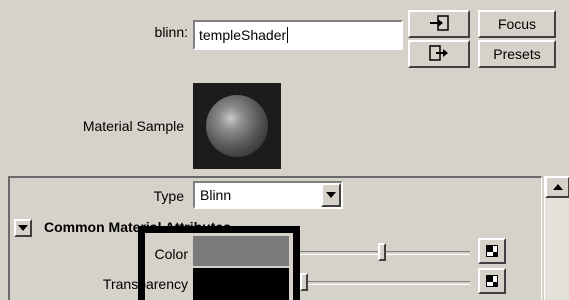 The height and width of the screenshot is (300, 569). What do you see at coordinates (304, 282) in the screenshot?
I see `transparency-slider-handle` at bounding box center [304, 282].